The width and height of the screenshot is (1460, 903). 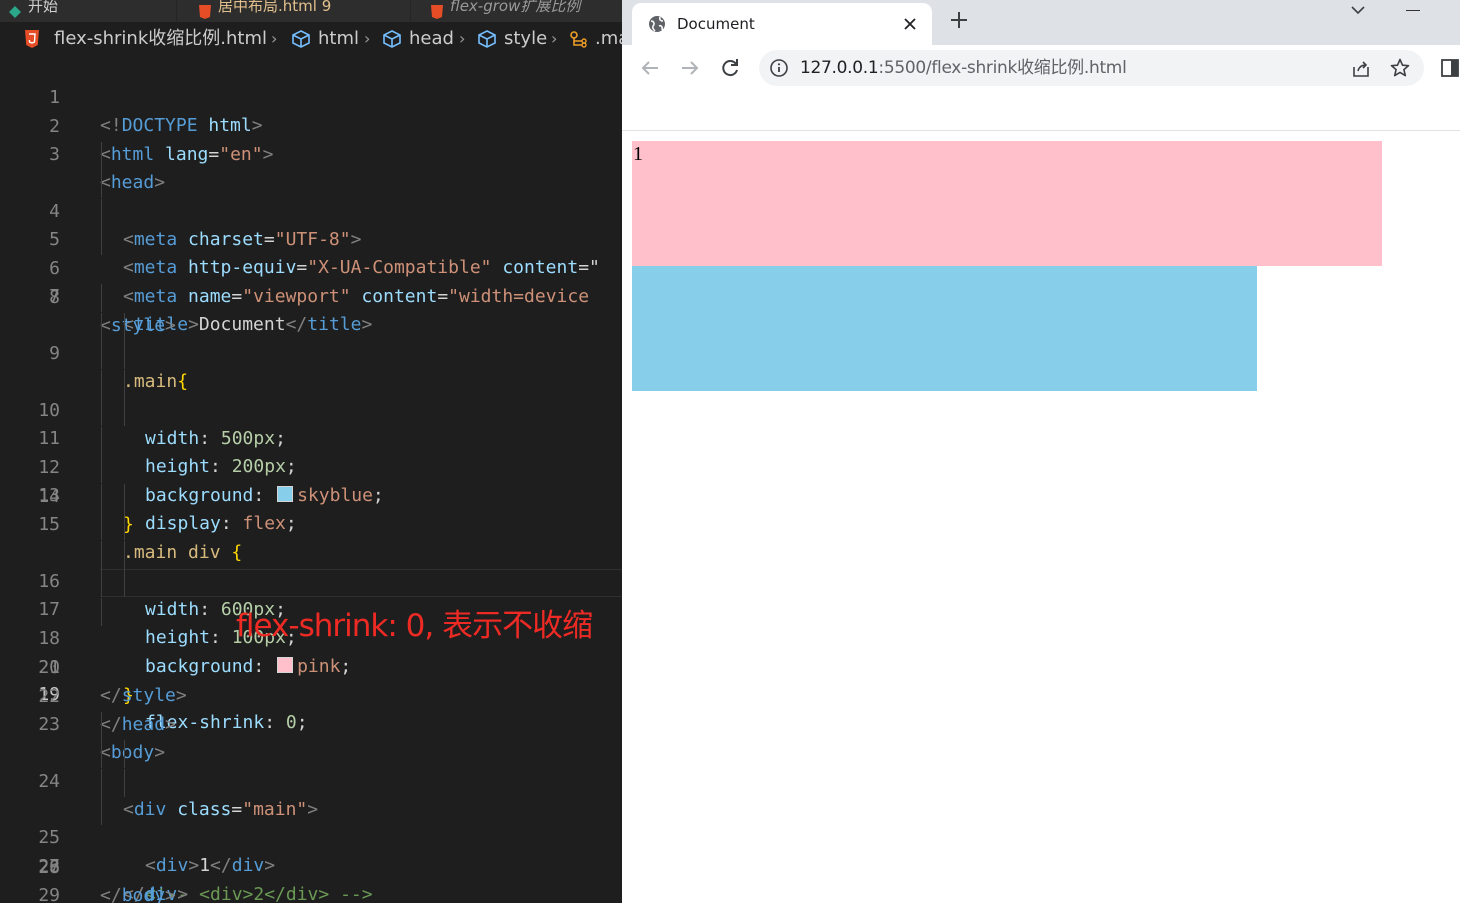 I want to click on reload-icon, so click(x=730, y=68).